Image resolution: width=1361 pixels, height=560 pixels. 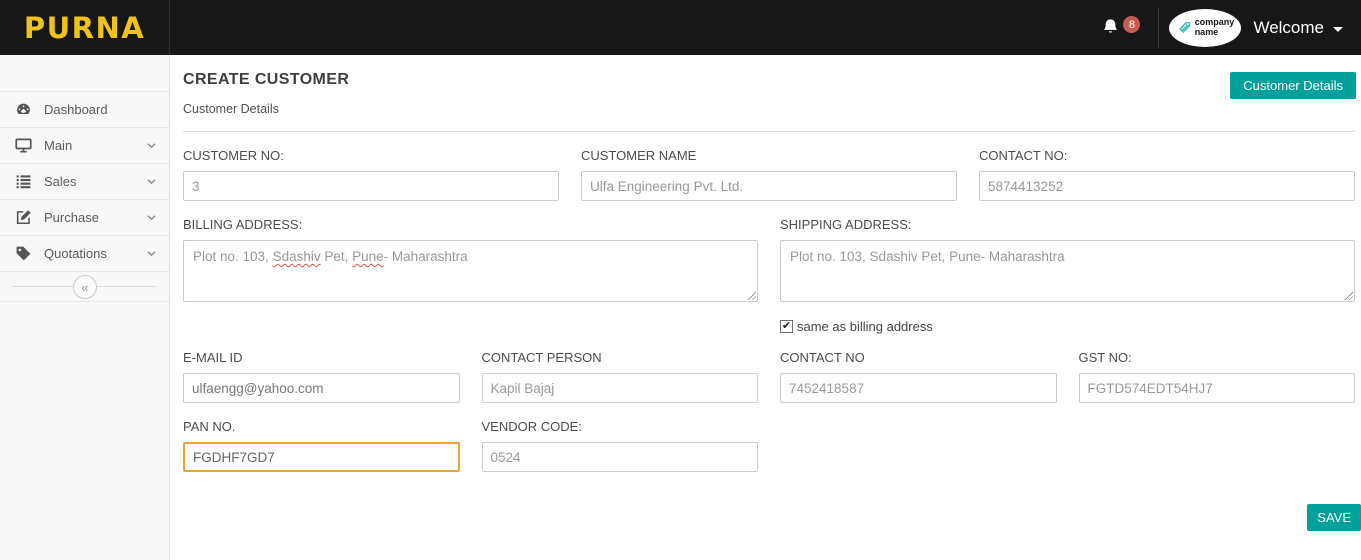 I want to click on sidebar-item-sales: Sales, so click(x=84, y=182).